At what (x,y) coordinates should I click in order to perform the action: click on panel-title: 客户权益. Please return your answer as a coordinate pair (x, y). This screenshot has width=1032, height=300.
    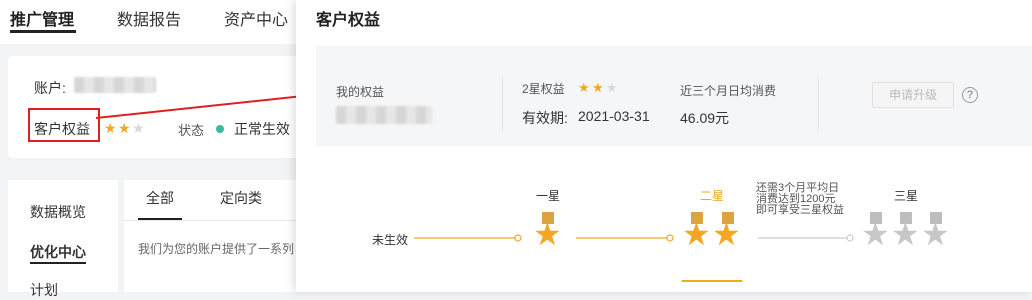
    Looking at the image, I should click on (348, 20).